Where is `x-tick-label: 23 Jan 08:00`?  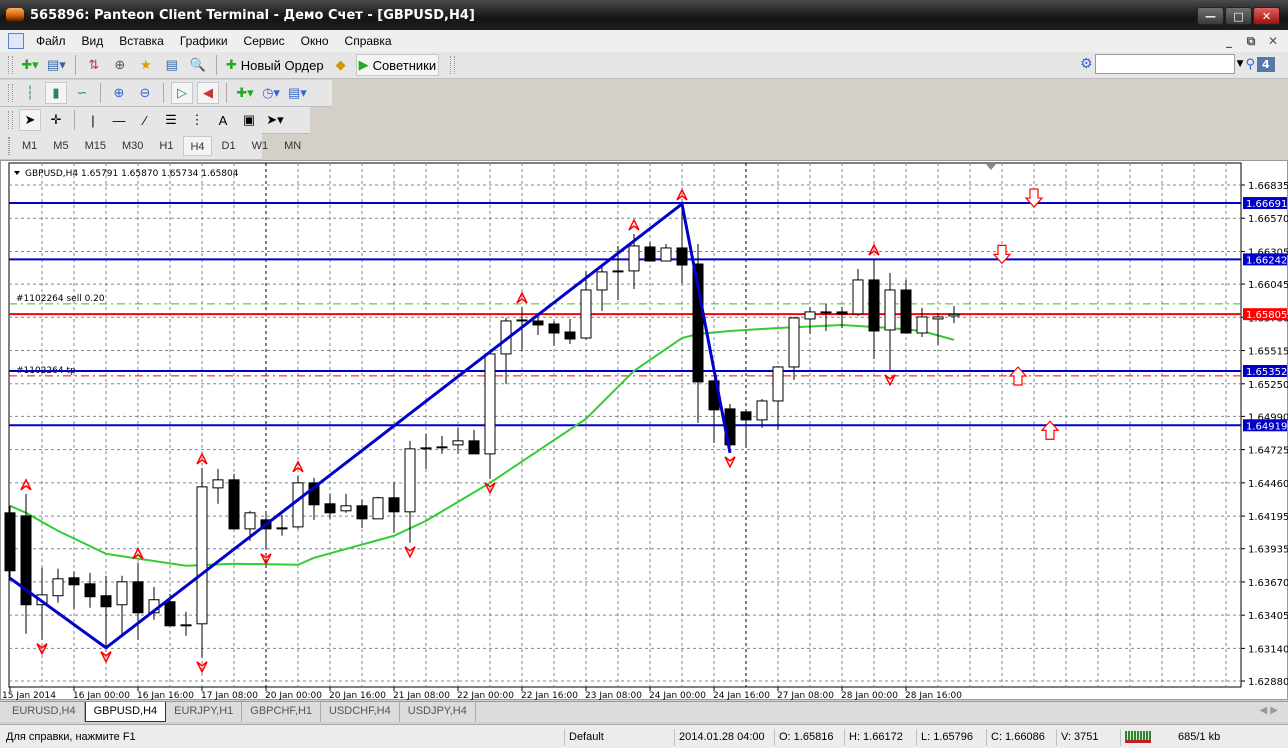
x-tick-label: 23 Jan 08:00 is located at coordinates (613, 696).